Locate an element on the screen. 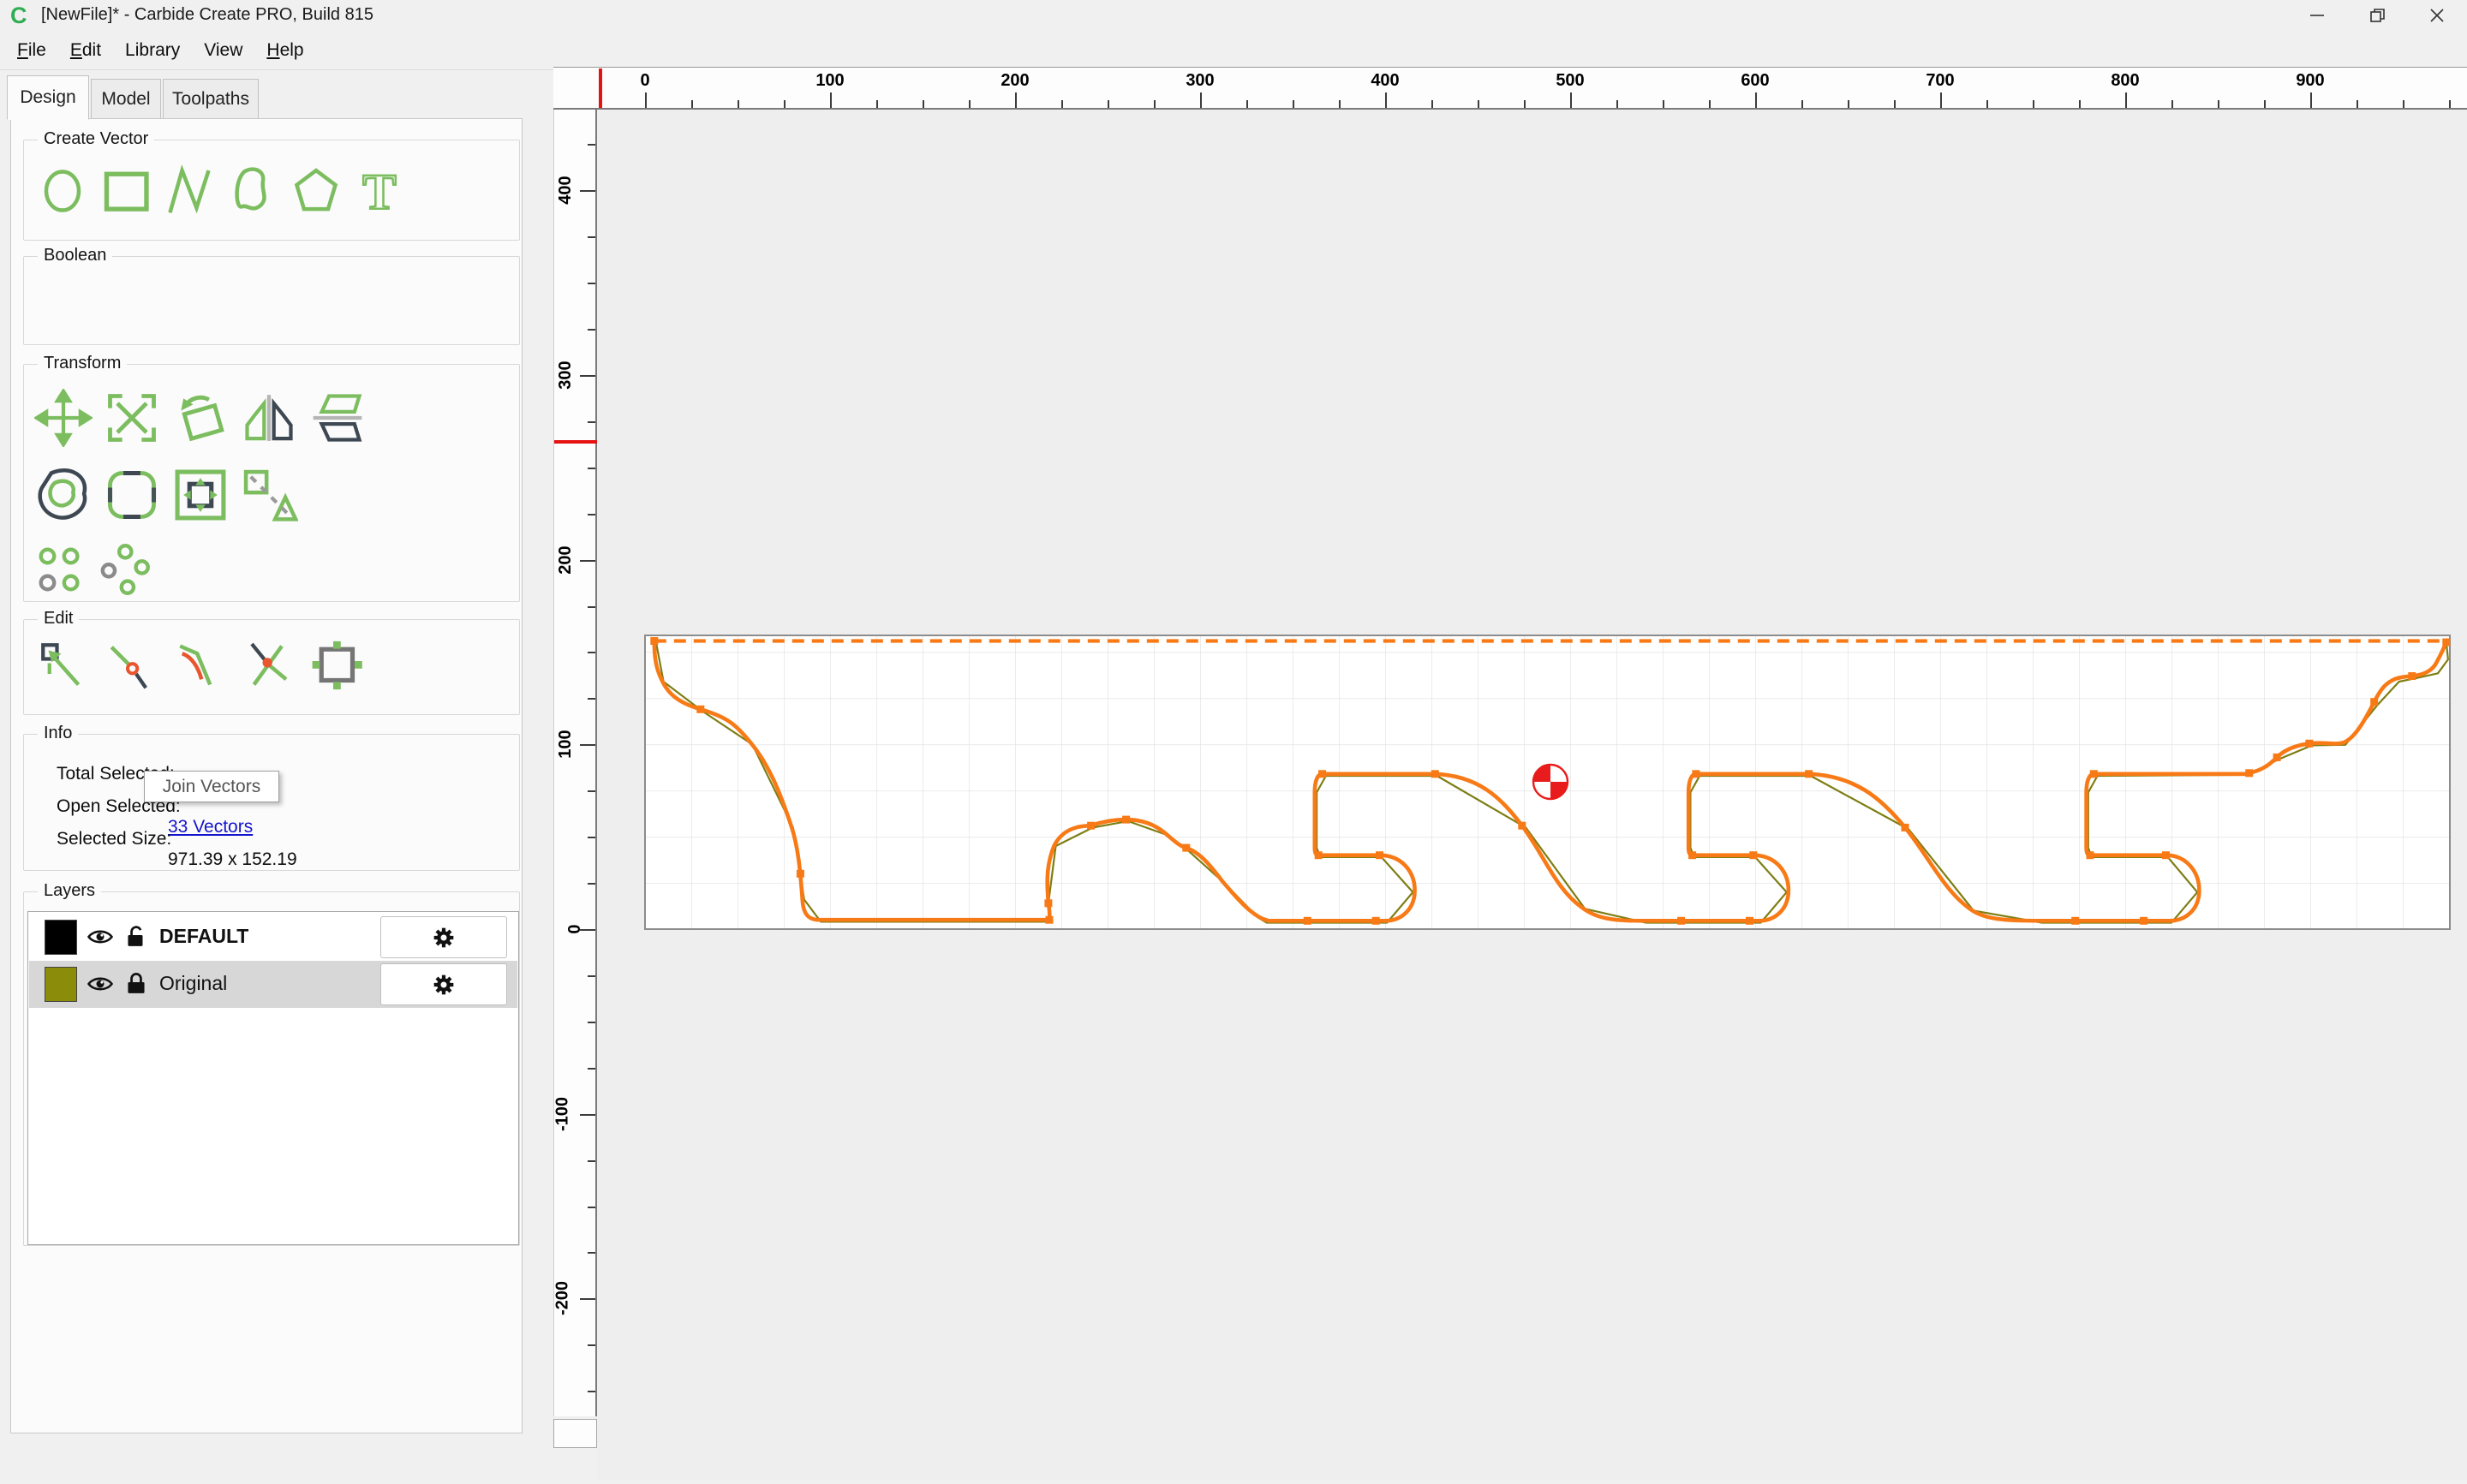 Image resolution: width=2467 pixels, height=1484 pixels. inset-button is located at coordinates (200, 495).